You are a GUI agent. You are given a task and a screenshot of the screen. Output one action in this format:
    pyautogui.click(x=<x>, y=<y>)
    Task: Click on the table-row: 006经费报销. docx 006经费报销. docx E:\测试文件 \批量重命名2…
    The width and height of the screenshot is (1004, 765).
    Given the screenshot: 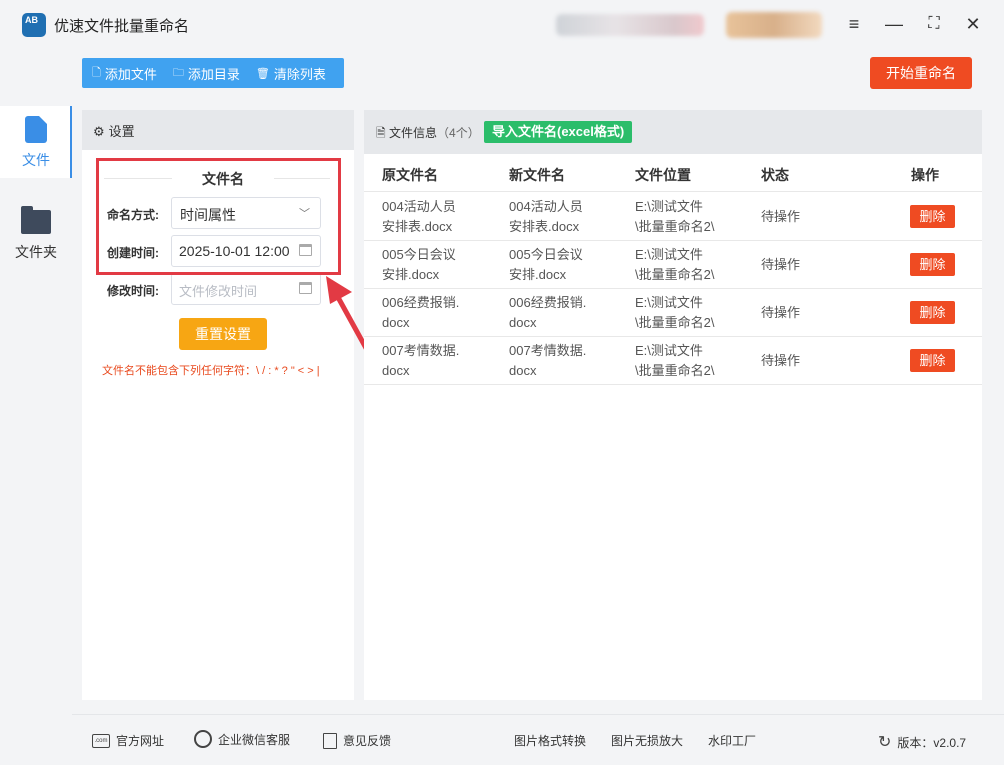 What is the action you would take?
    pyautogui.click(x=673, y=313)
    